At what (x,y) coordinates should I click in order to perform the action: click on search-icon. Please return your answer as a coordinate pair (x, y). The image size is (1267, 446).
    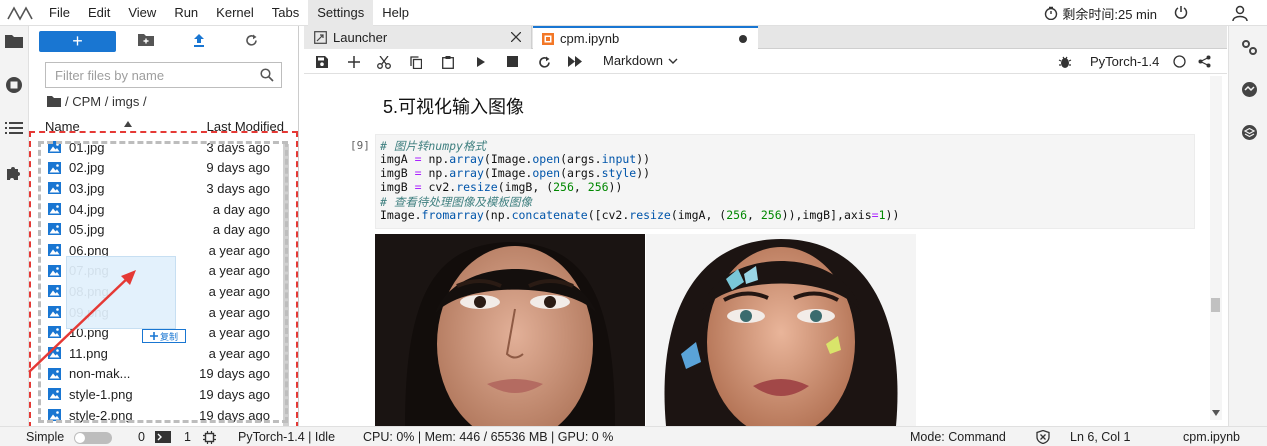
    Looking at the image, I should click on (267, 75).